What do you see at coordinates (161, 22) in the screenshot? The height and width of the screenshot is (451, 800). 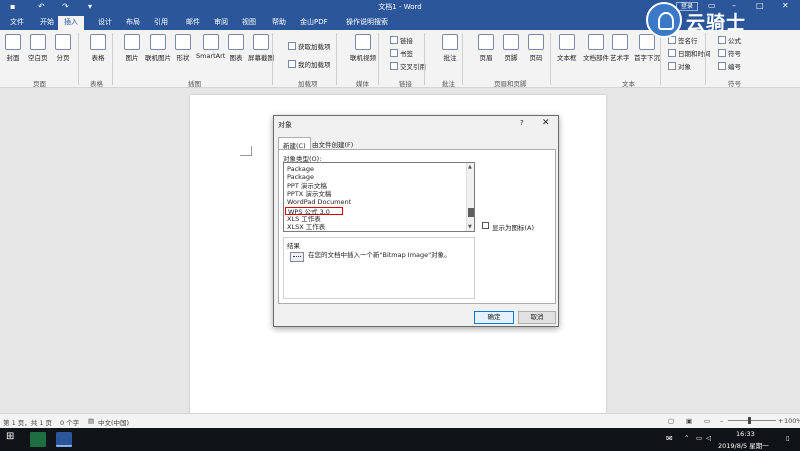 I see `tab-5: 引用` at bounding box center [161, 22].